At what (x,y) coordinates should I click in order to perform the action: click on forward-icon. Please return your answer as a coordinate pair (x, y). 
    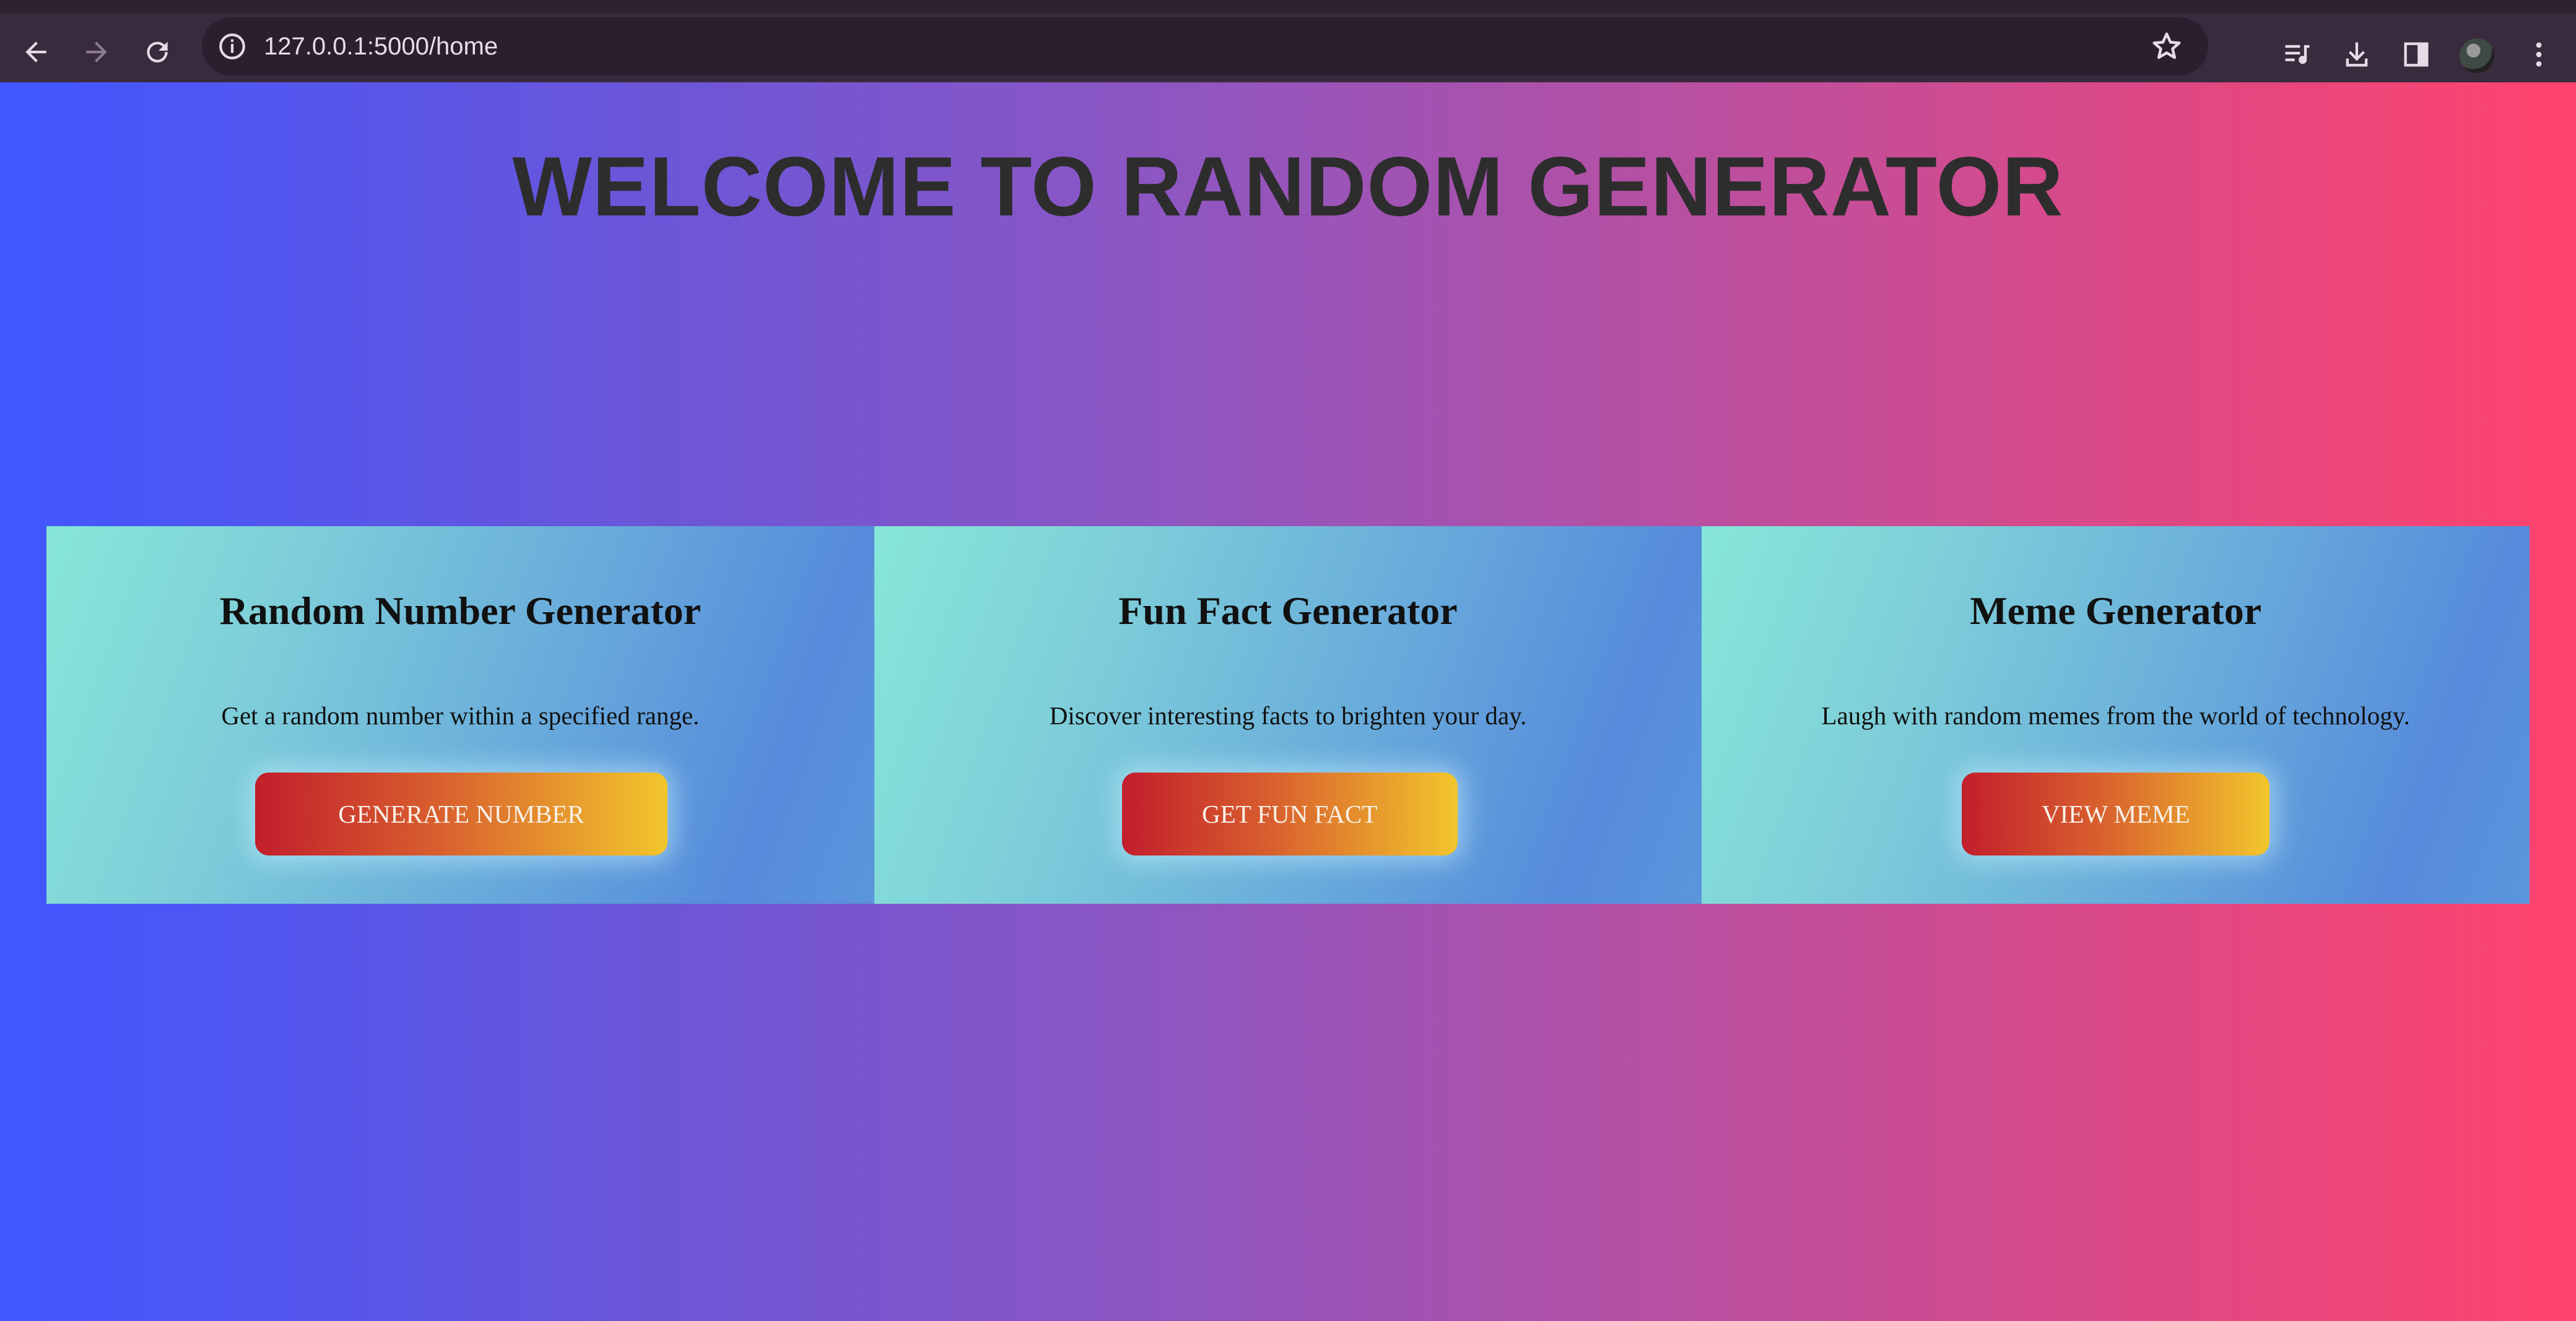
    Looking at the image, I should click on (96, 52).